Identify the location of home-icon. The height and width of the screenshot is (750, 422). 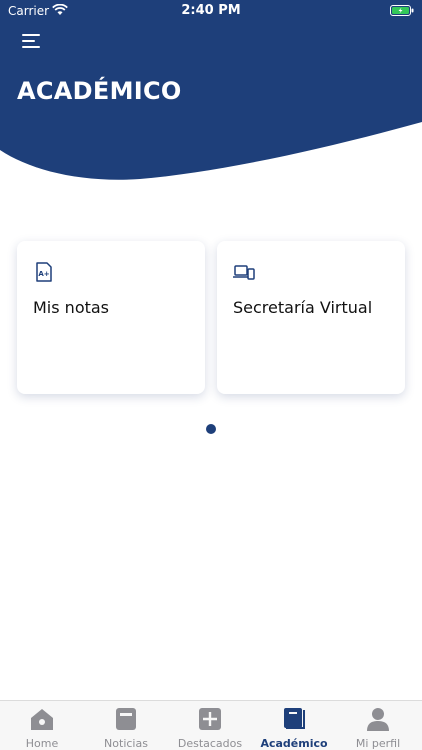
(42, 719).